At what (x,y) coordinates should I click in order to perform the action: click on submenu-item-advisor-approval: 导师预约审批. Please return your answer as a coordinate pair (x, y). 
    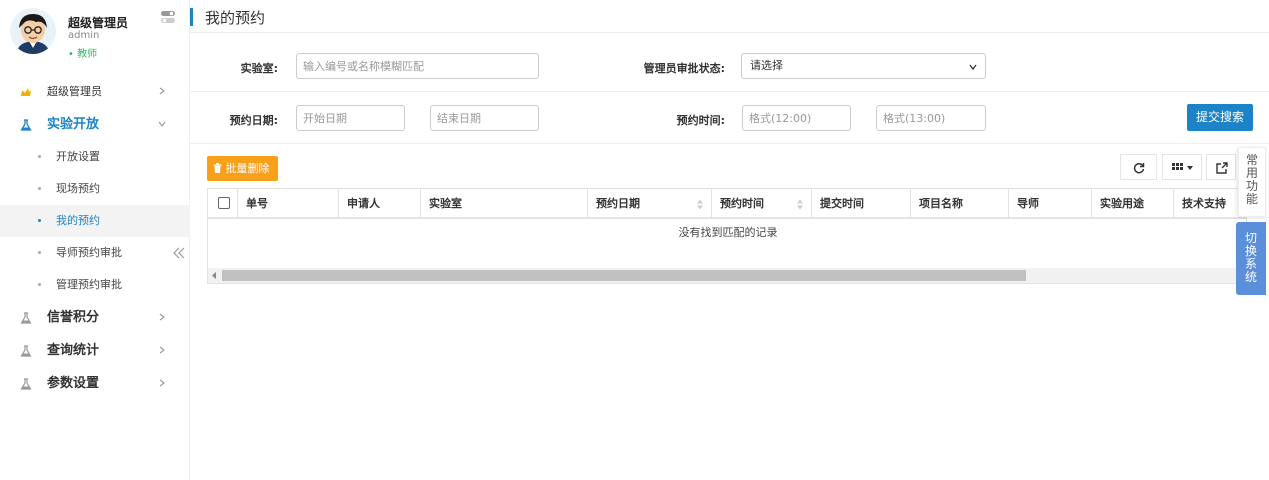
    Looking at the image, I should click on (95, 253).